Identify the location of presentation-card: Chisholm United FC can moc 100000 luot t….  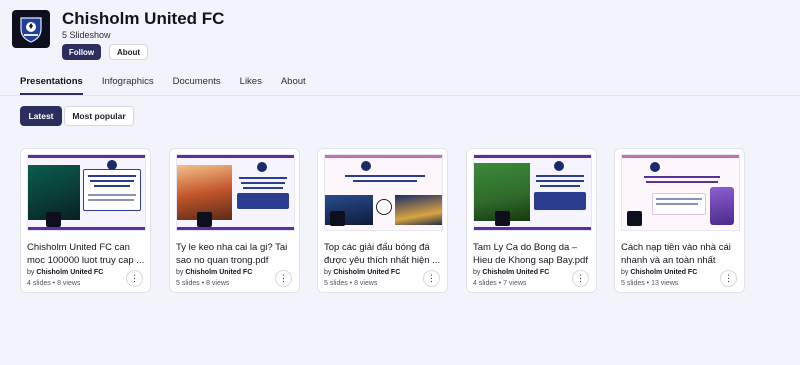
(85, 220).